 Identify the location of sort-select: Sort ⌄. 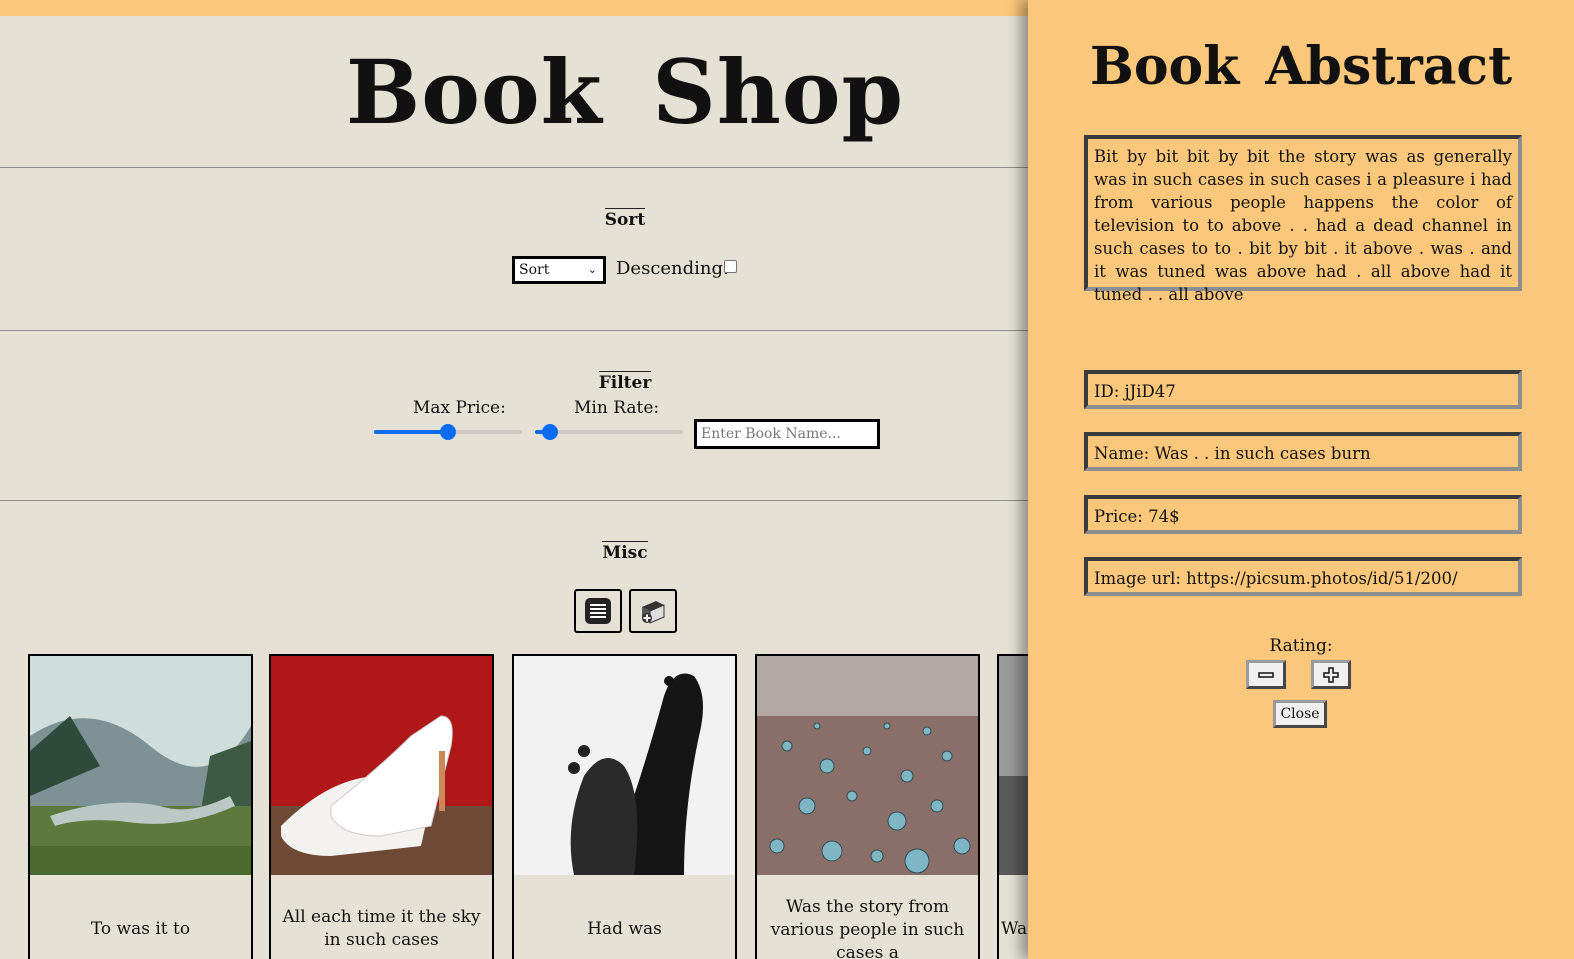
(559, 270).